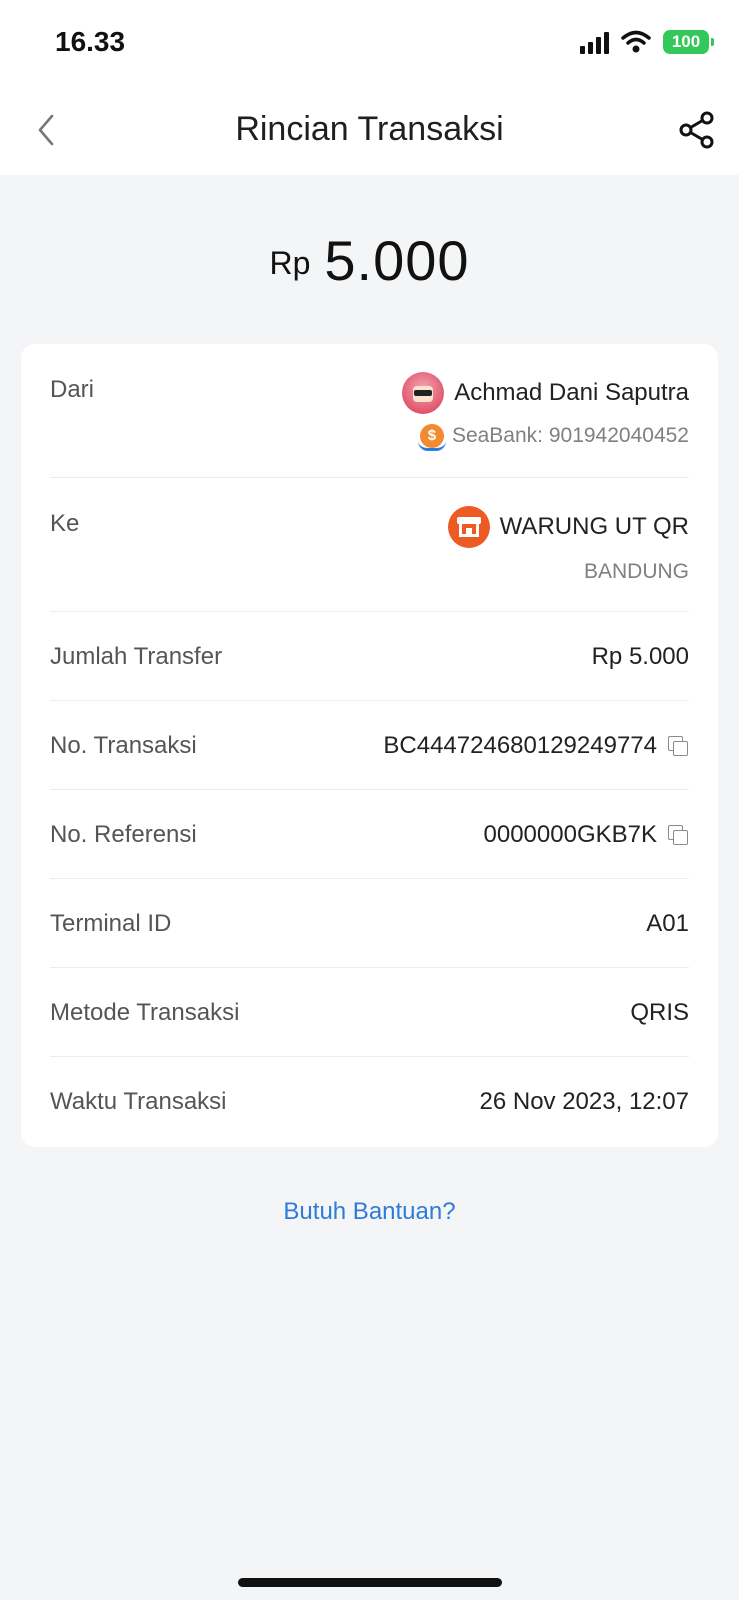 The image size is (739, 1600). What do you see at coordinates (369, 1102) in the screenshot?
I see `detail-row-time: Waktu Transaksi 26 Nov 2023, 12:07` at bounding box center [369, 1102].